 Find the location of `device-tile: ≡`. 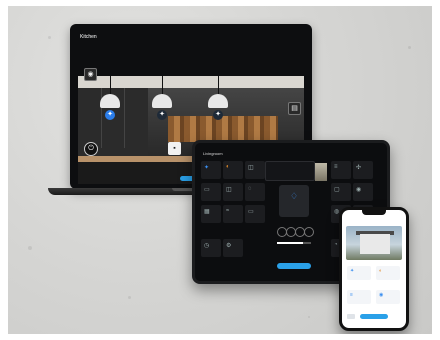

device-tile: ≡ is located at coordinates (341, 170).